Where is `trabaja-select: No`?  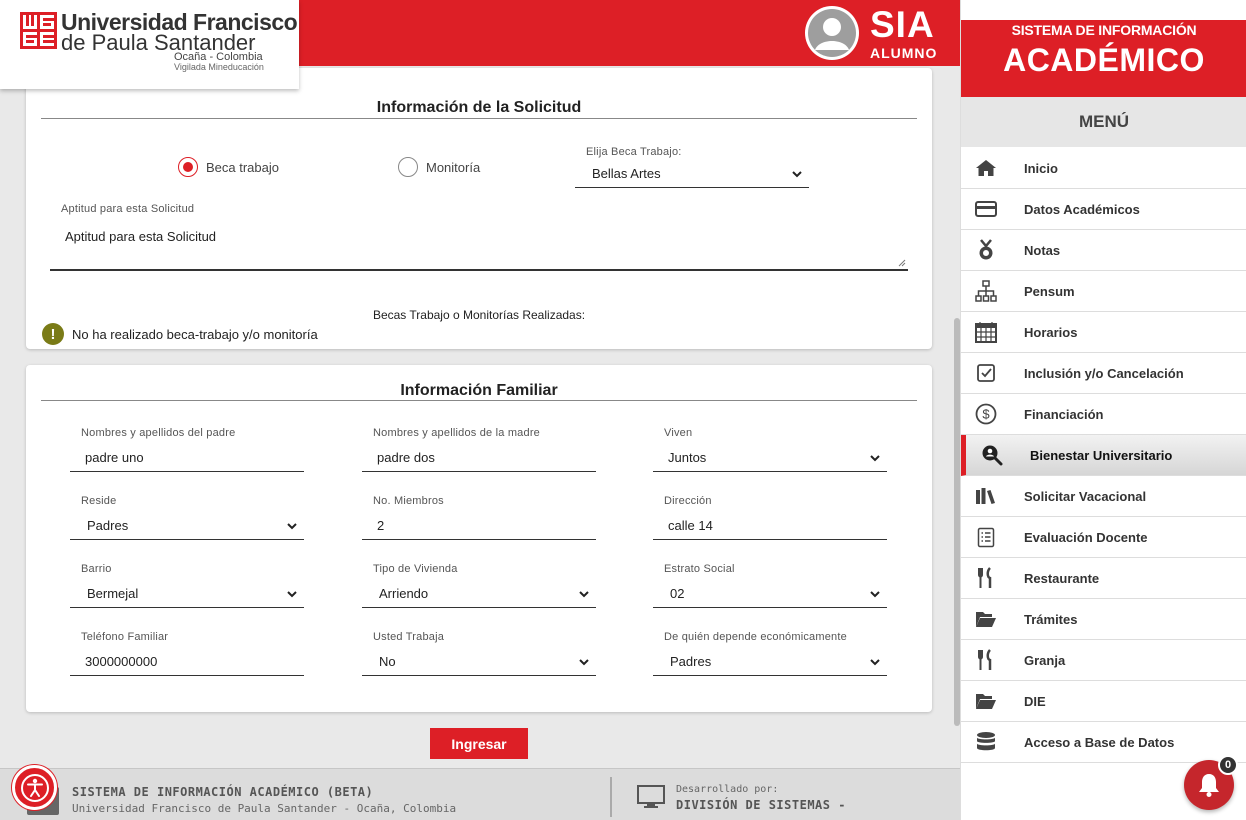 trabaja-select: No is located at coordinates (479, 663).